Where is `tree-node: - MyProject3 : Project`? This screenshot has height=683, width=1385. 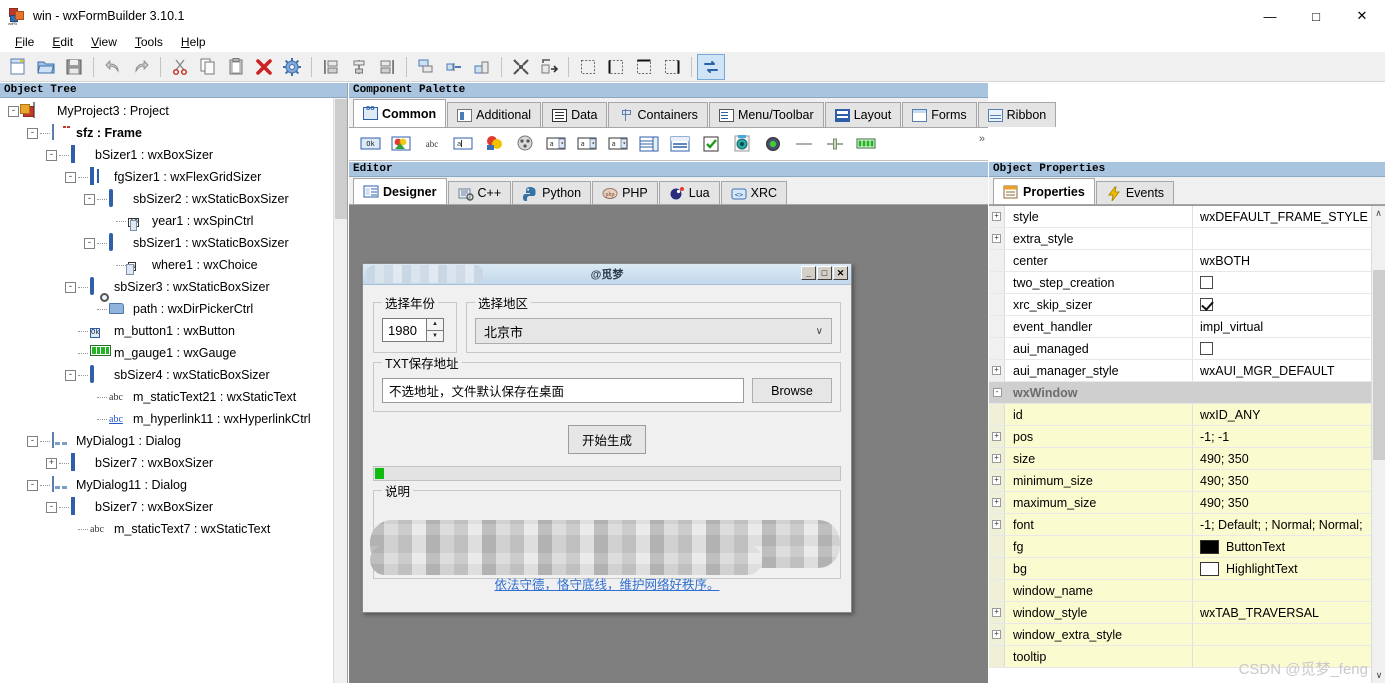 tree-node: - MyProject3 : Project is located at coordinates (166, 111).